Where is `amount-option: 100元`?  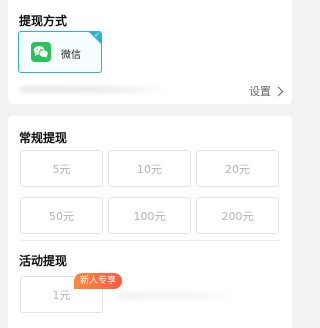
amount-option: 100元 is located at coordinates (149, 215).